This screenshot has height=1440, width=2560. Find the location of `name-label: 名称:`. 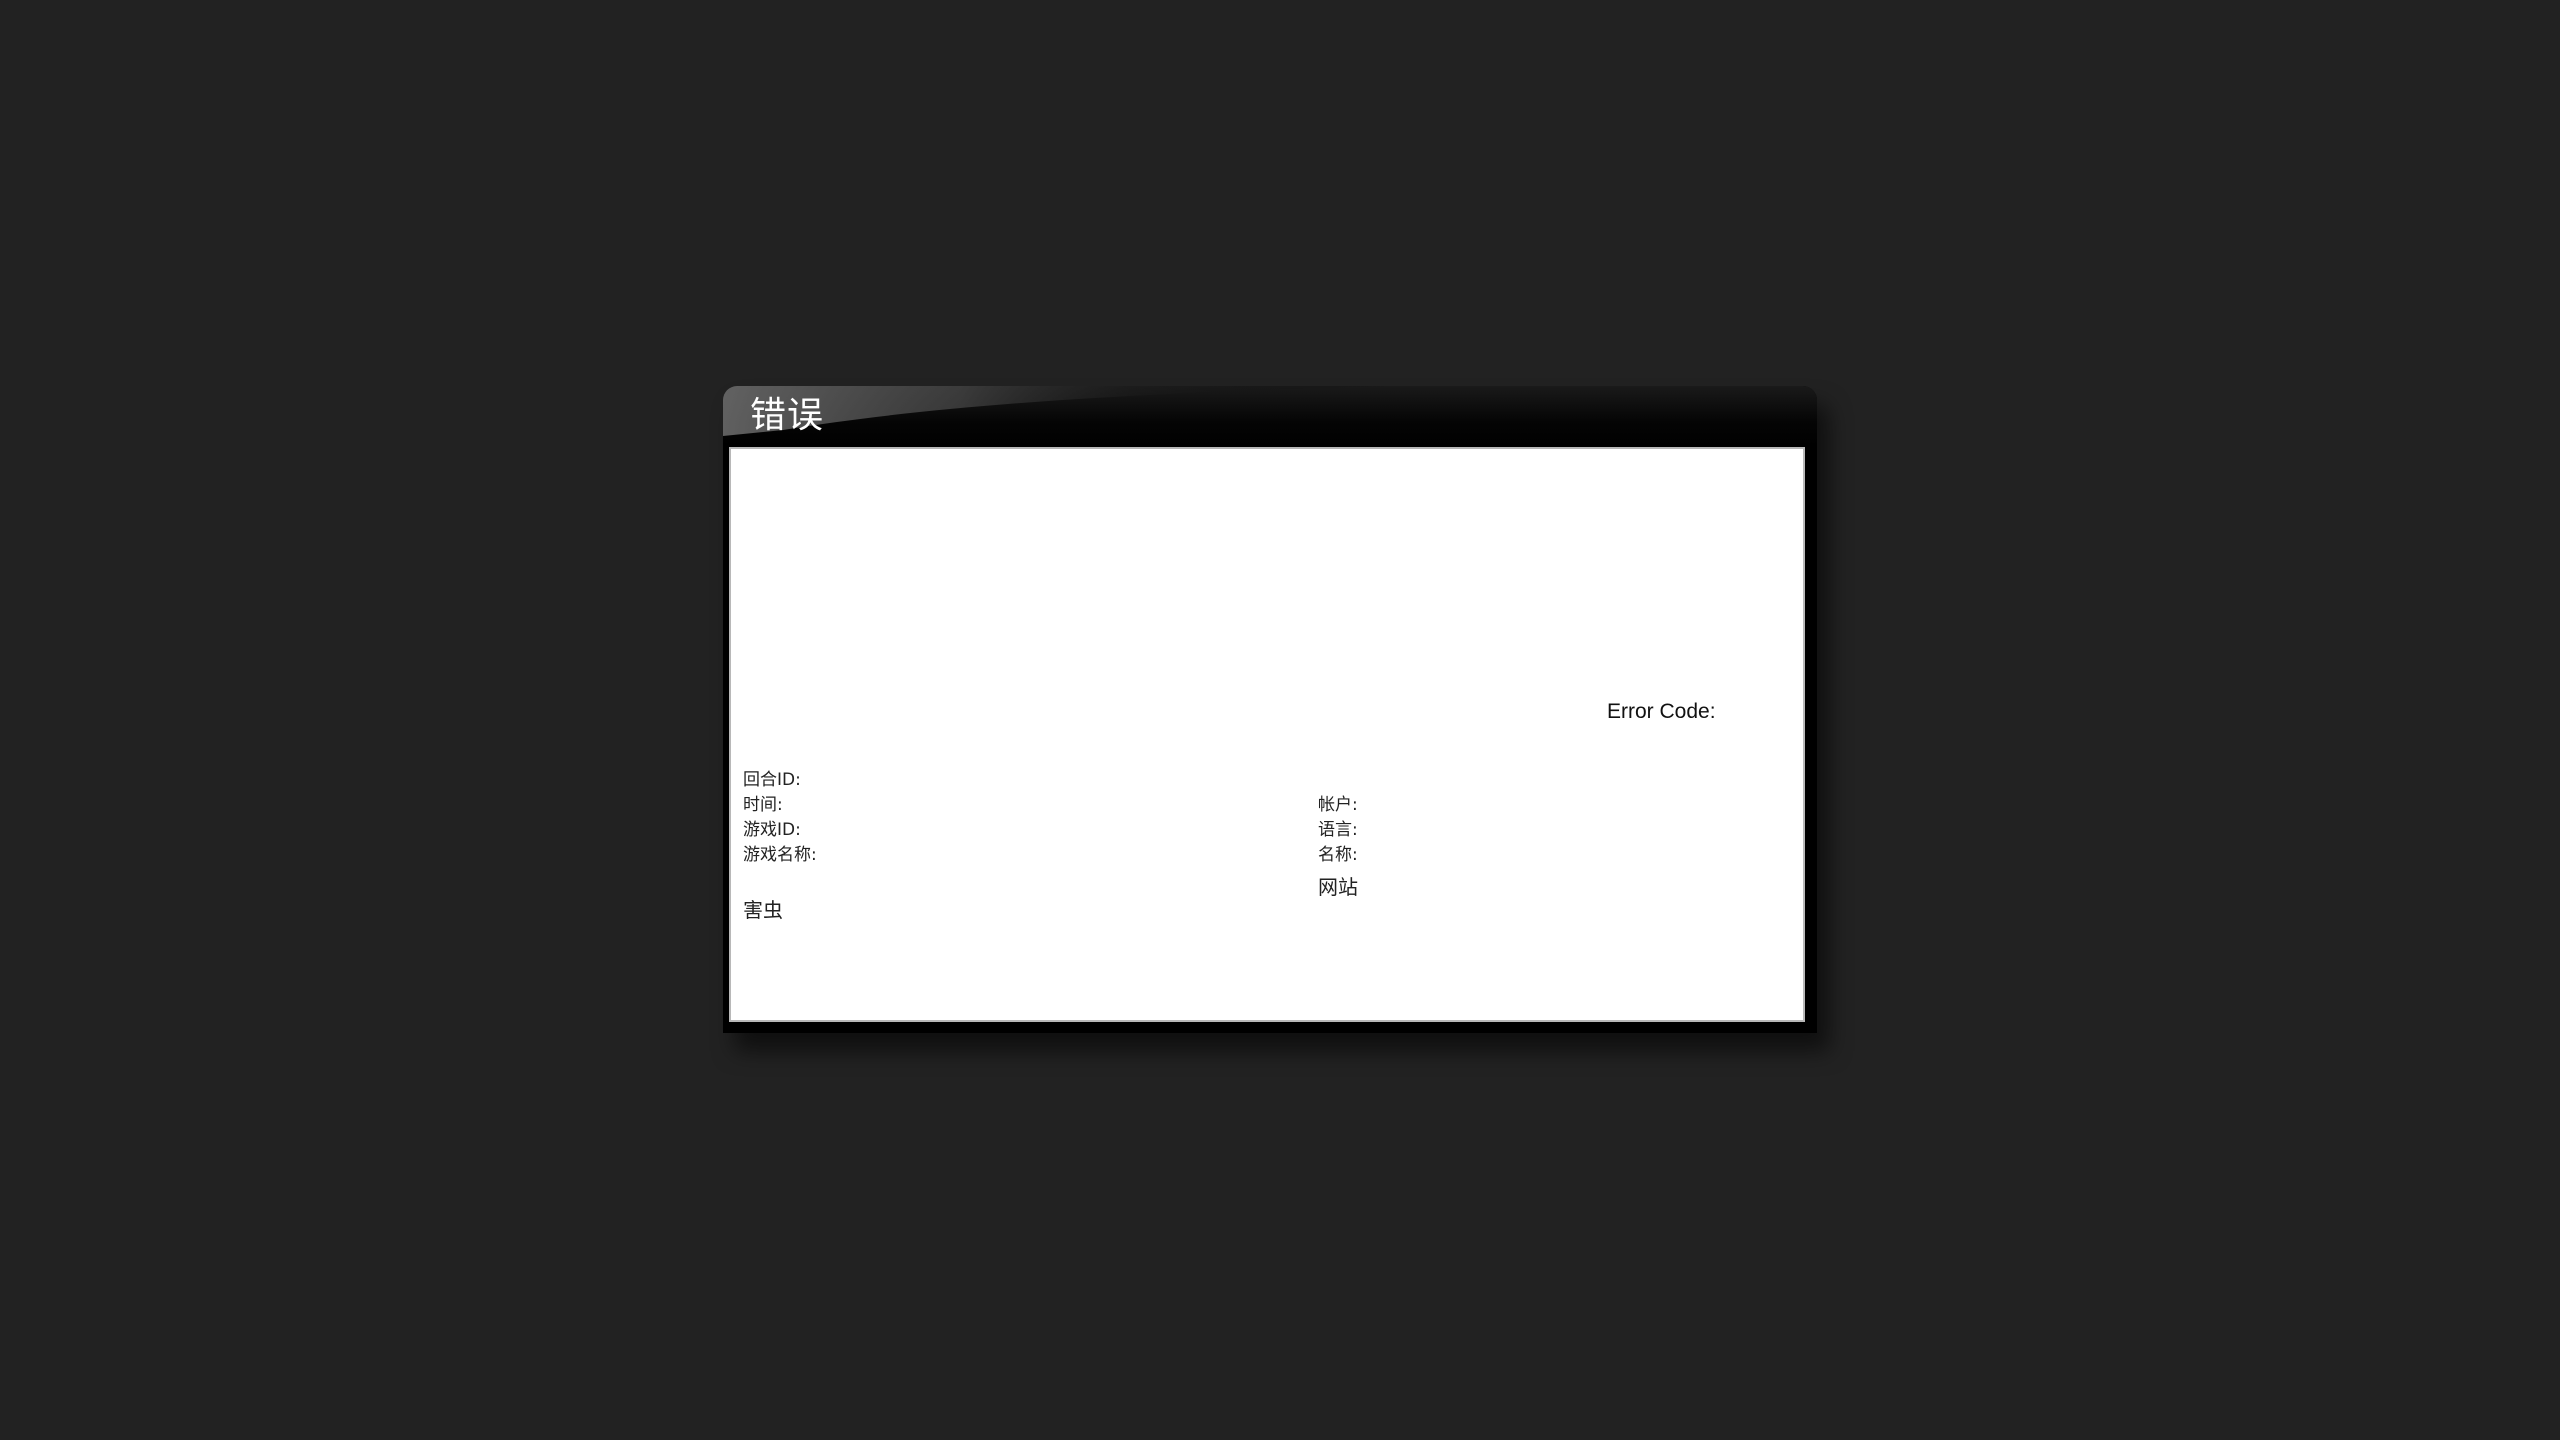

name-label: 名称: is located at coordinates (1338, 855).